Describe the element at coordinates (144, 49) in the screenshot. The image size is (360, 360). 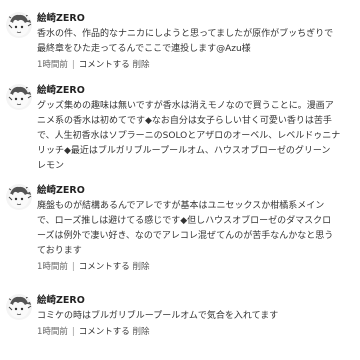
I see `comment-line: 最終章をひた走ってるんでここで連投します@Azu様` at that location.